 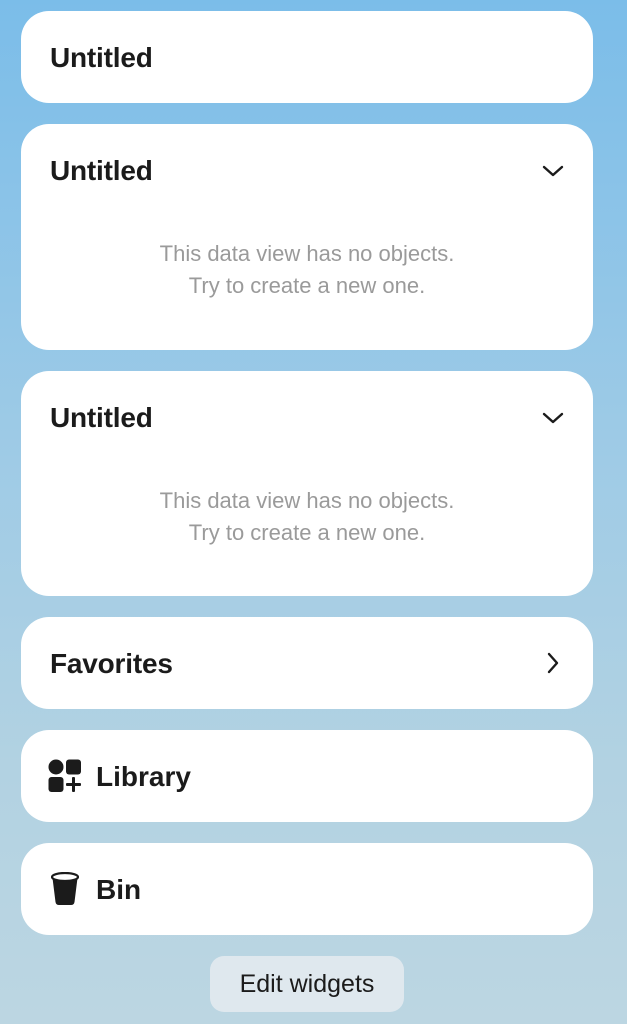 What do you see at coordinates (111, 663) in the screenshot?
I see `widget-title: Favorites` at bounding box center [111, 663].